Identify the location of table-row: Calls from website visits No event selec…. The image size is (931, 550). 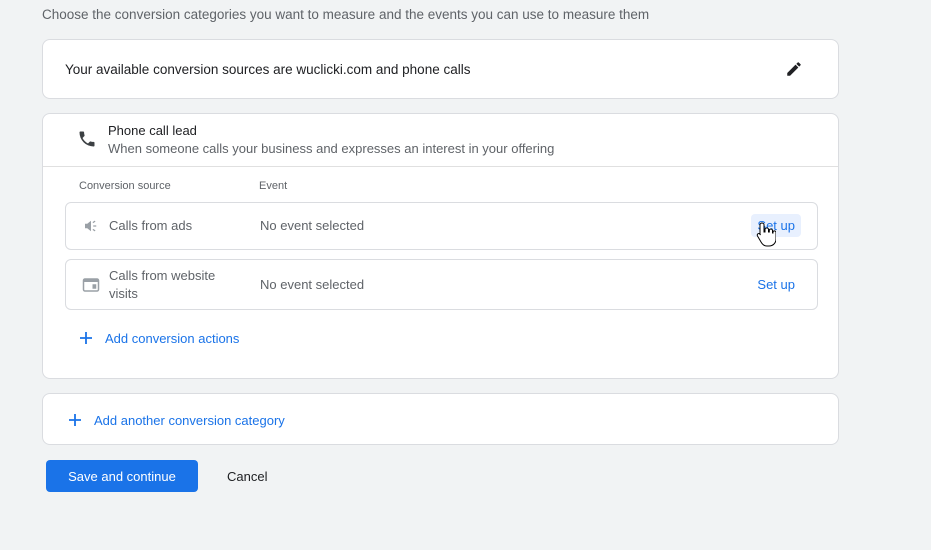
(441, 284).